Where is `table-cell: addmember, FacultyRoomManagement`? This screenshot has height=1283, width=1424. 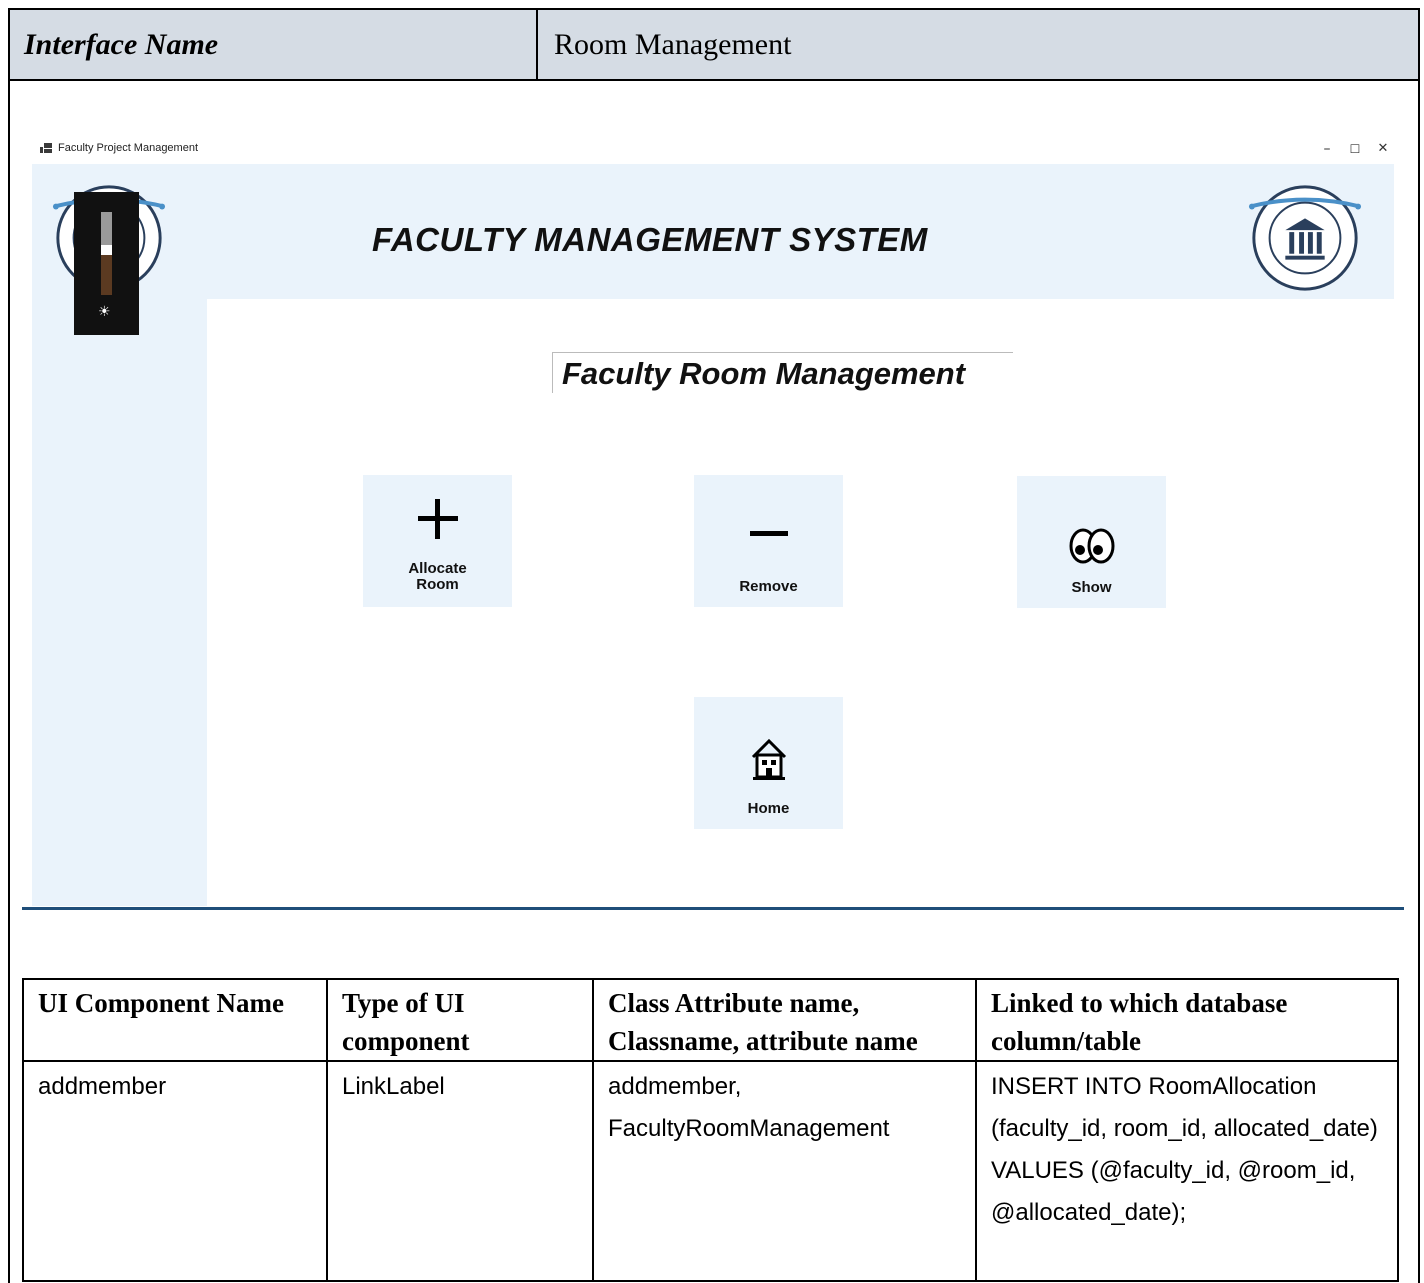
table-cell: addmember, FacultyRoomManagement is located at coordinates (784, 1171).